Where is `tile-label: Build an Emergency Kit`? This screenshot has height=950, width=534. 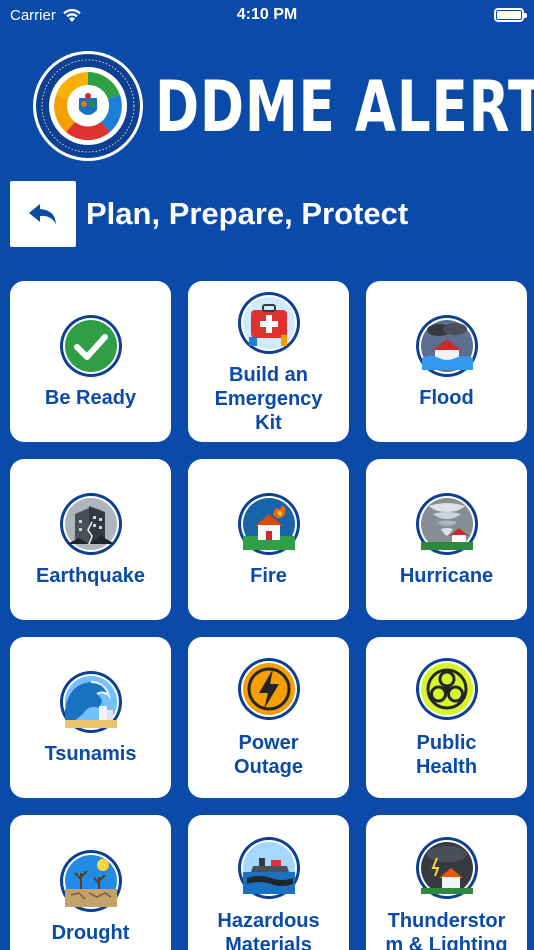
tile-label: Build an Emergency Kit is located at coordinates (268, 399).